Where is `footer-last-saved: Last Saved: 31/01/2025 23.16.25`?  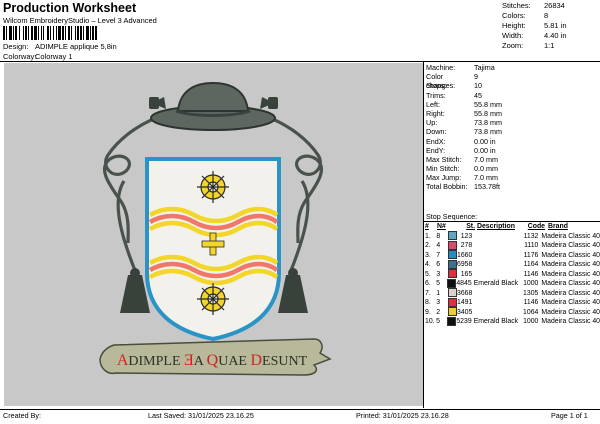 footer-last-saved: Last Saved: 31/01/2025 23.16.25 is located at coordinates (201, 415).